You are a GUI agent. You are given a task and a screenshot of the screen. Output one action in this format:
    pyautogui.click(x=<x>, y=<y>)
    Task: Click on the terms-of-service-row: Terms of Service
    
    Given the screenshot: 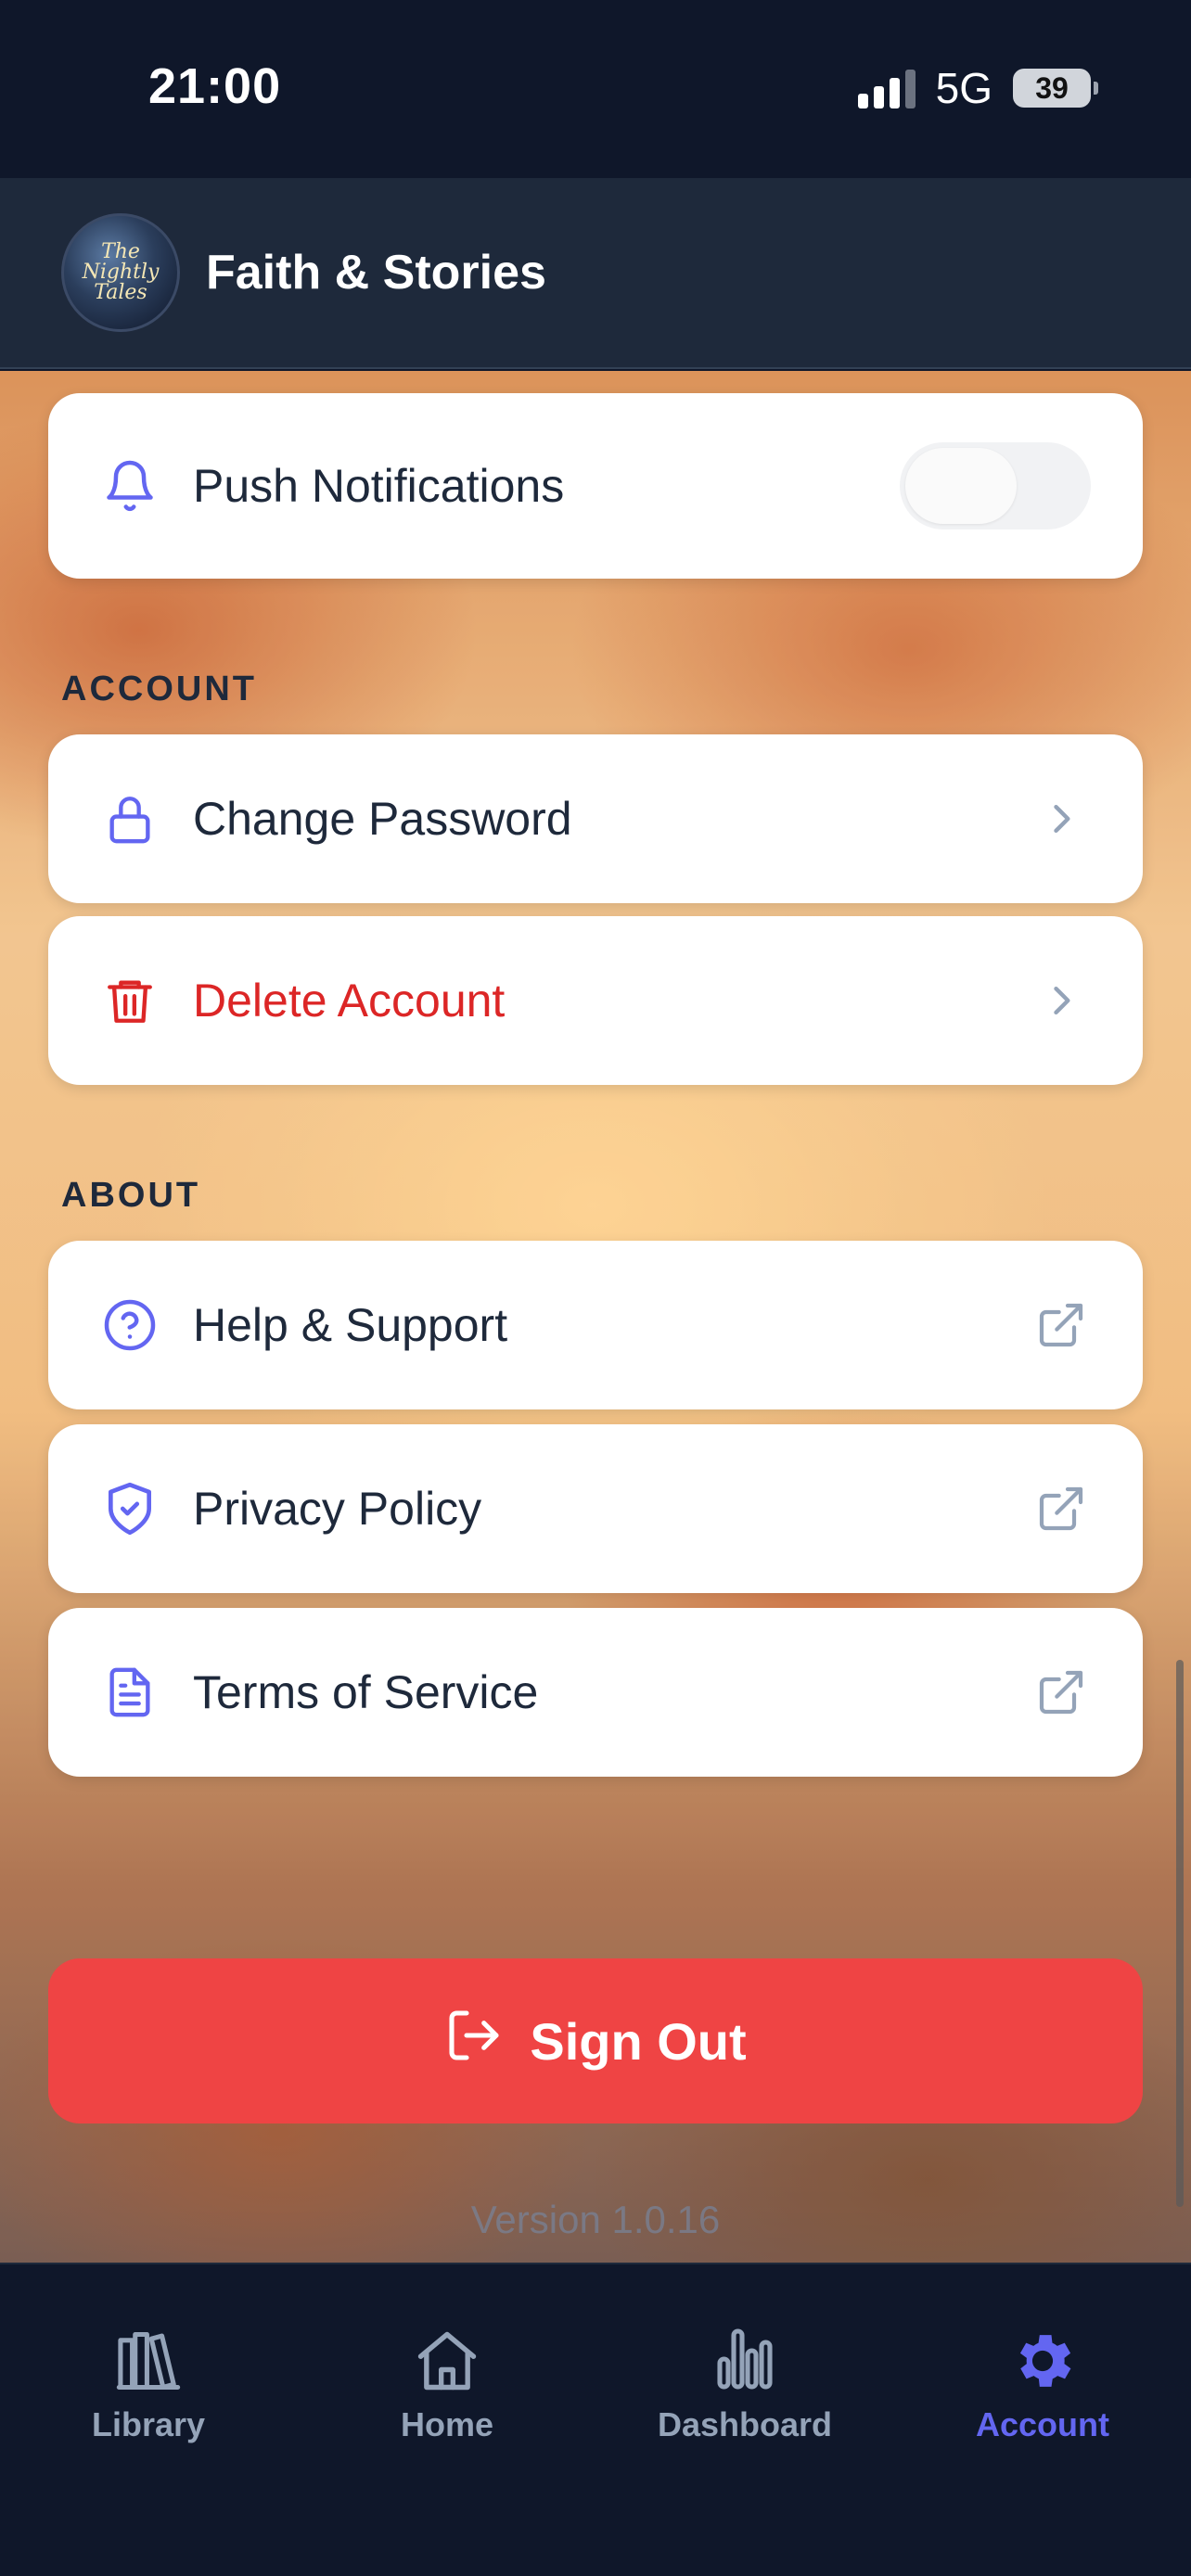 What is the action you would take?
    pyautogui.click(x=595, y=1692)
    